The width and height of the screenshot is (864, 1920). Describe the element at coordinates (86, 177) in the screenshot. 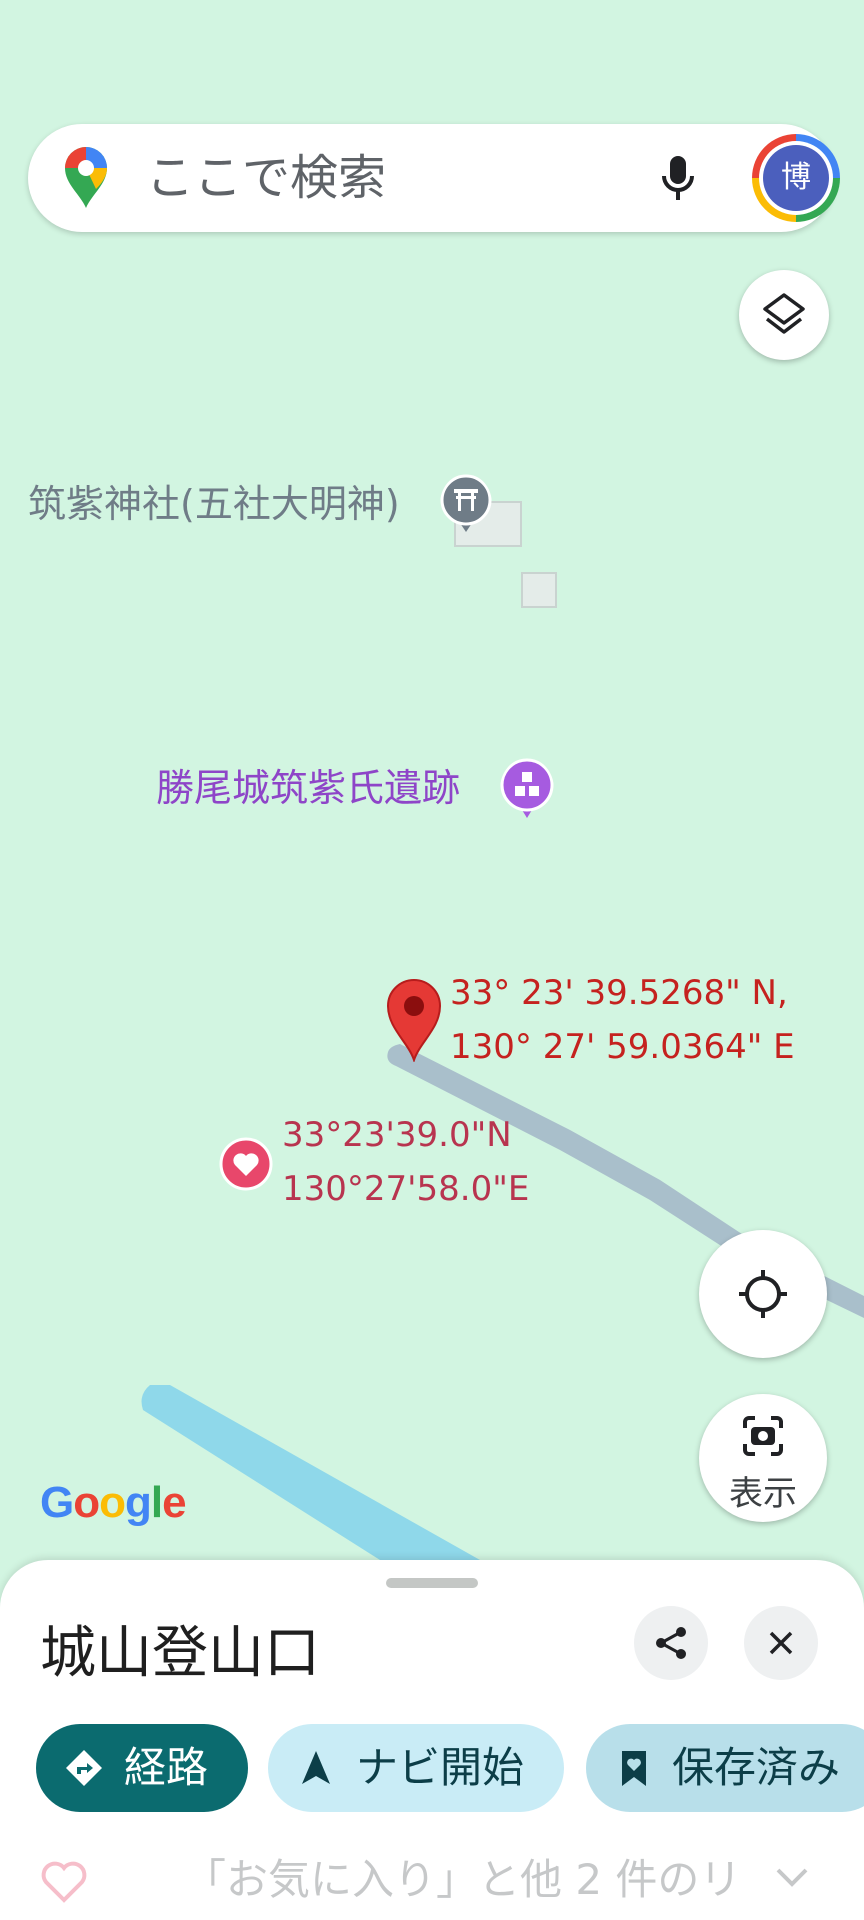

I see `maps-logo-icon` at that location.